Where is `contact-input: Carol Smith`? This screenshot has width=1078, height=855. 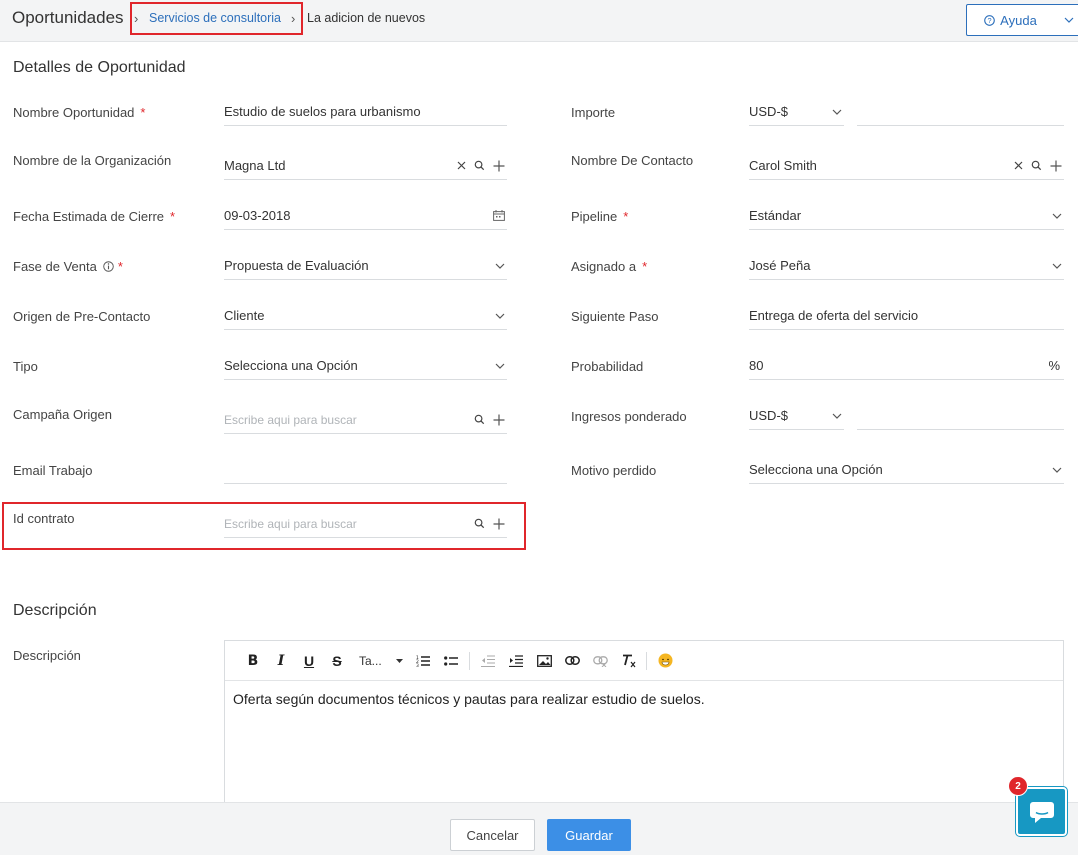 contact-input: Carol Smith is located at coordinates (906, 166).